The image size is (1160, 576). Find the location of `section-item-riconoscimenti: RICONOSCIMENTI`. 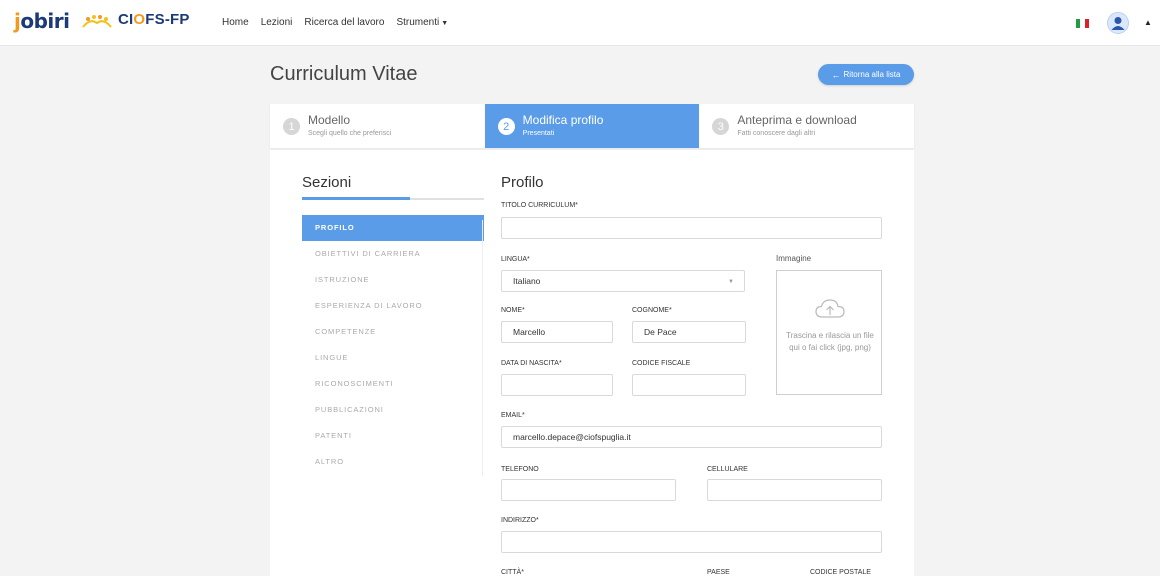

section-item-riconoscimenti: RICONOSCIMENTI is located at coordinates (393, 384).